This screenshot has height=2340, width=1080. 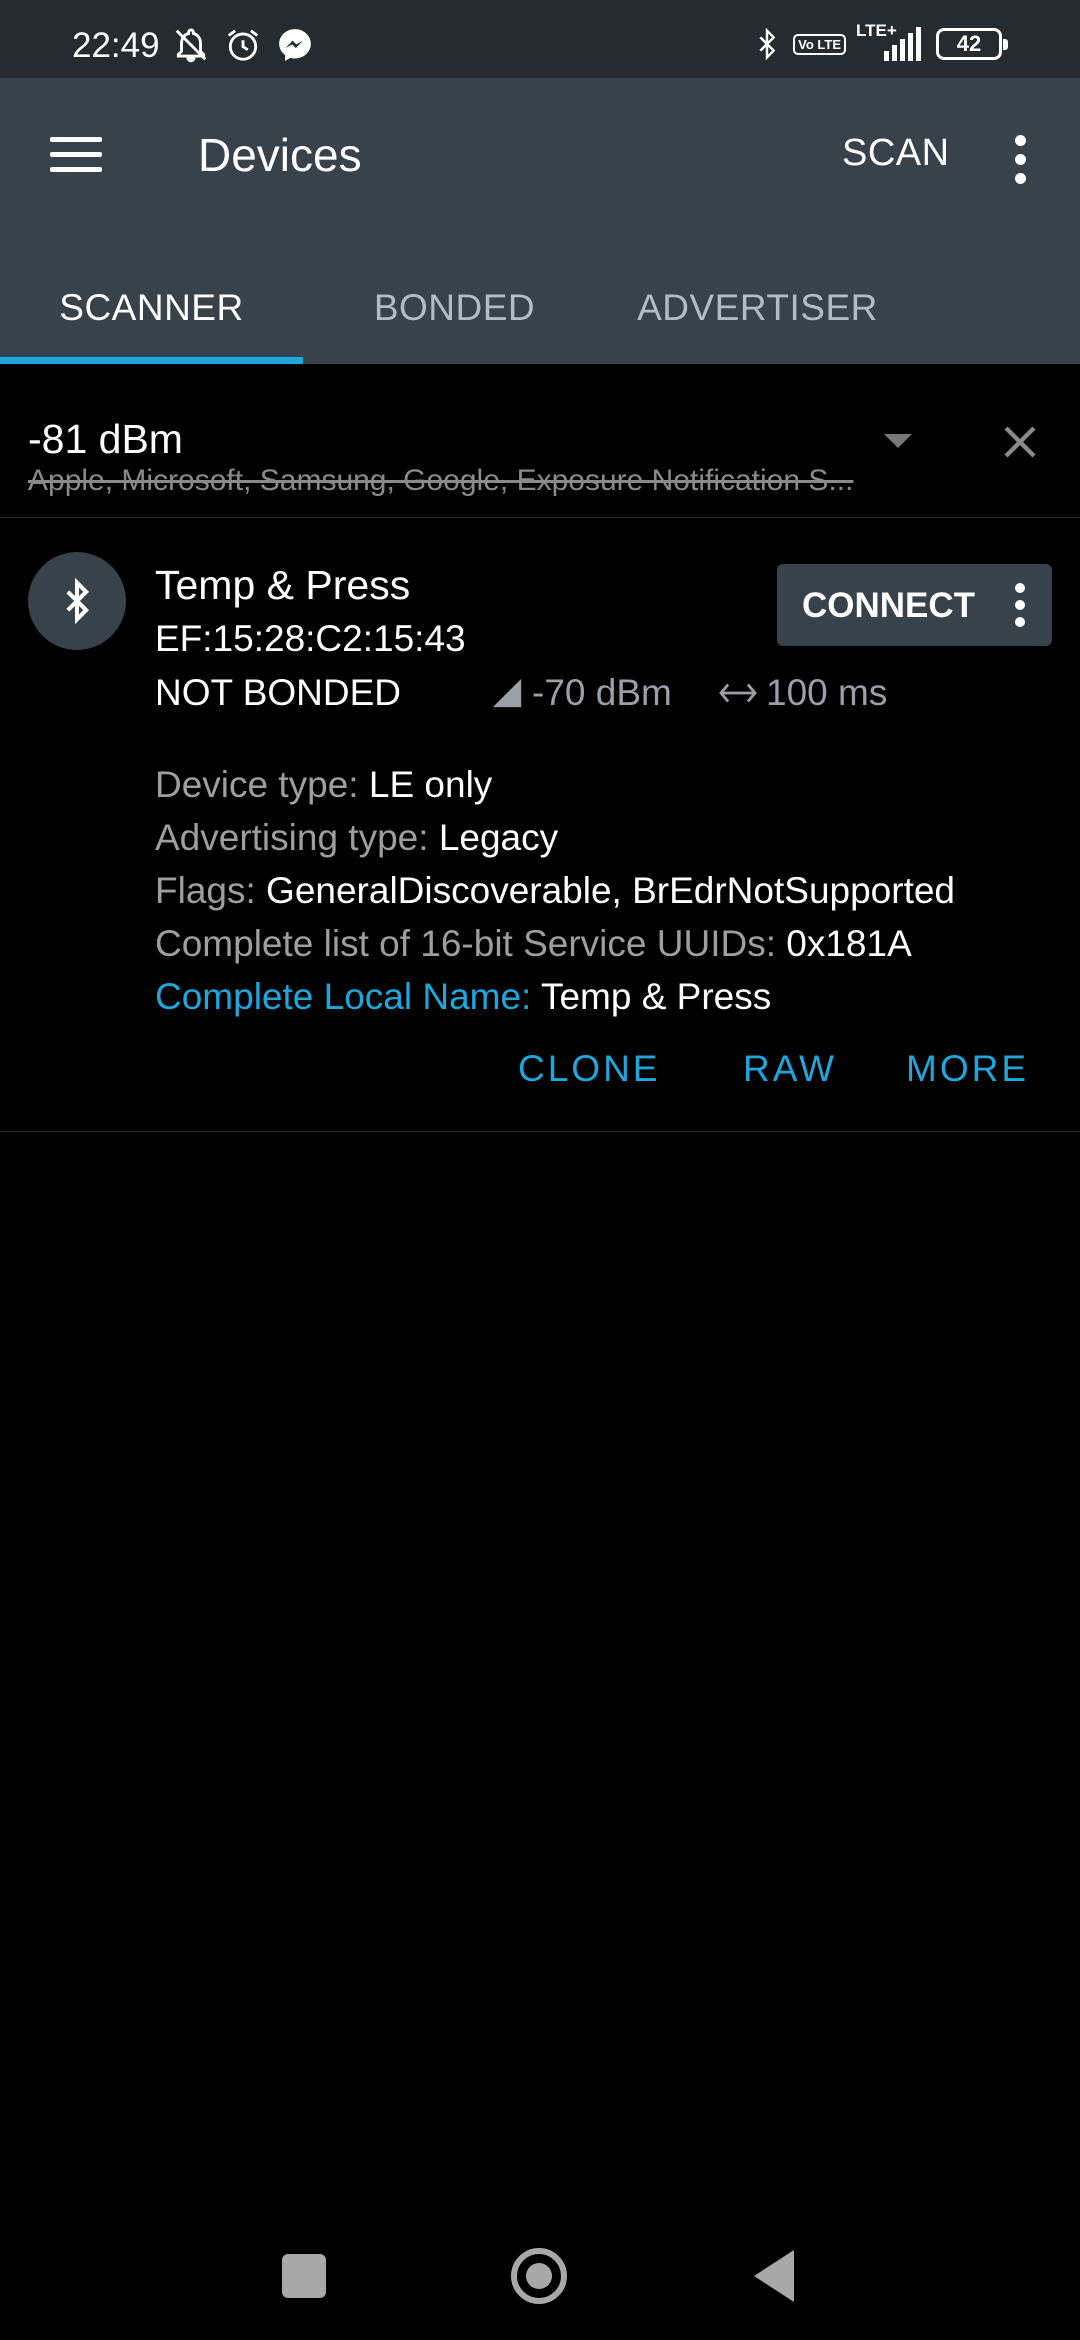 What do you see at coordinates (278, 692) in the screenshot?
I see `bond-state: NOT BONDED` at bounding box center [278, 692].